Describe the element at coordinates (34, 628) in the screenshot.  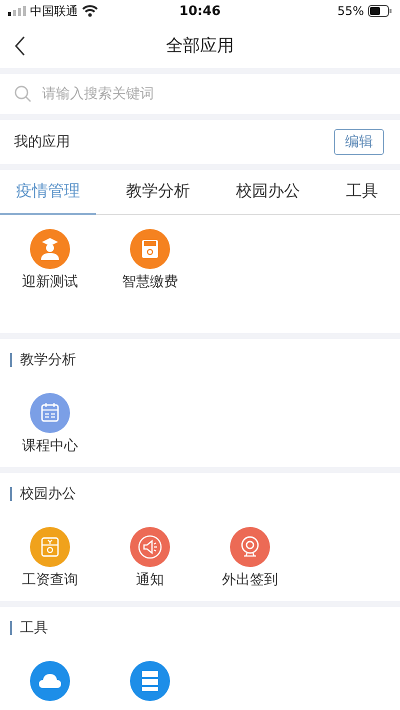
I see `section-title: 工具` at that location.